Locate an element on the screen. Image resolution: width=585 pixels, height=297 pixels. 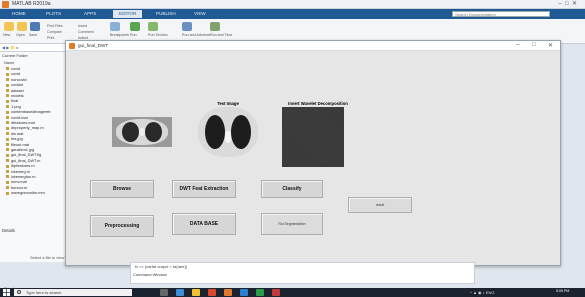
run-time-icon is located at coordinates (215, 26).